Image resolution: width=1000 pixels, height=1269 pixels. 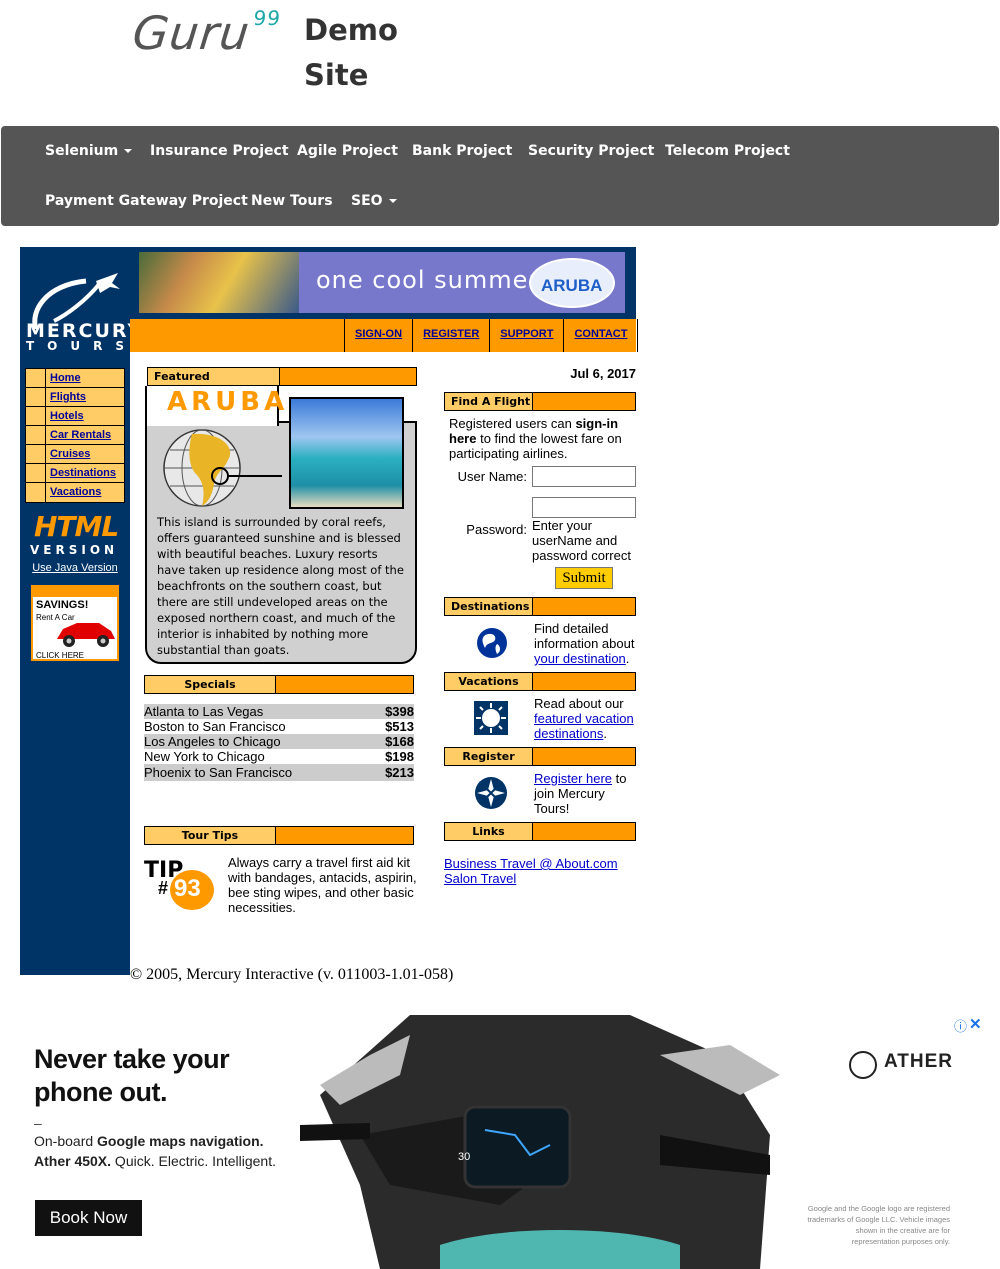 I want to click on featured-vacation-link: featured vacation destinations, so click(x=584, y=726).